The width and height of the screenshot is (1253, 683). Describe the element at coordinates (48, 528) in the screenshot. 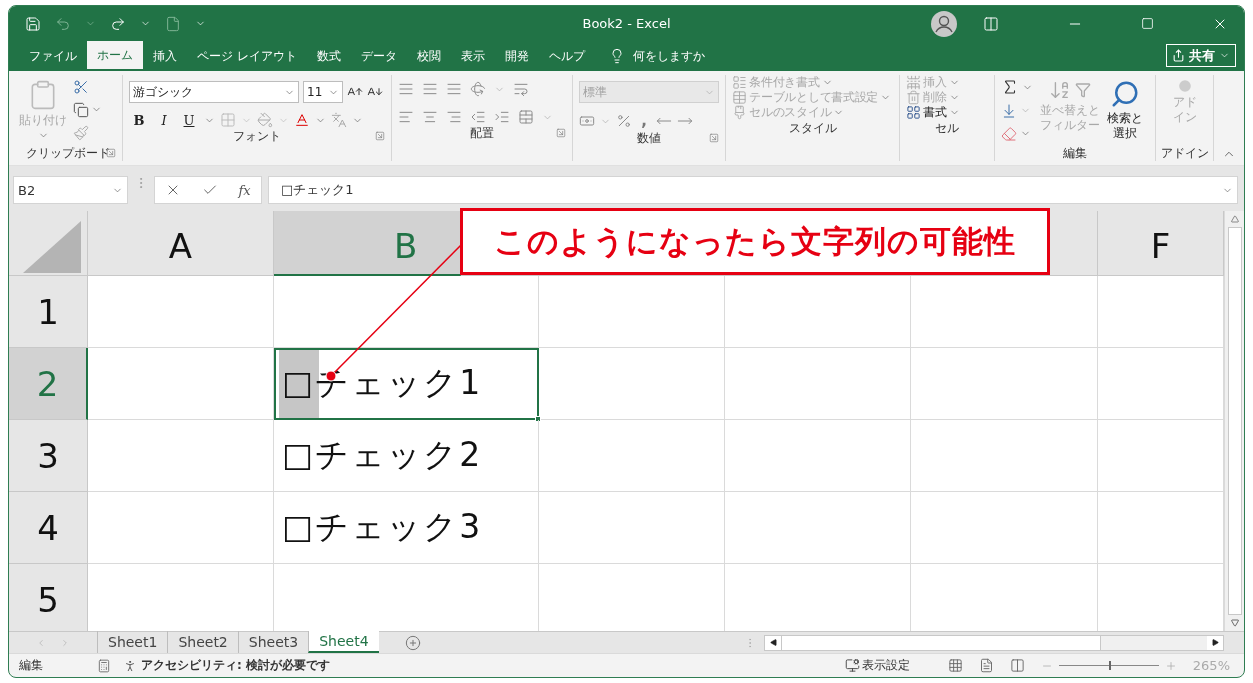

I see `row-header: 4` at that location.